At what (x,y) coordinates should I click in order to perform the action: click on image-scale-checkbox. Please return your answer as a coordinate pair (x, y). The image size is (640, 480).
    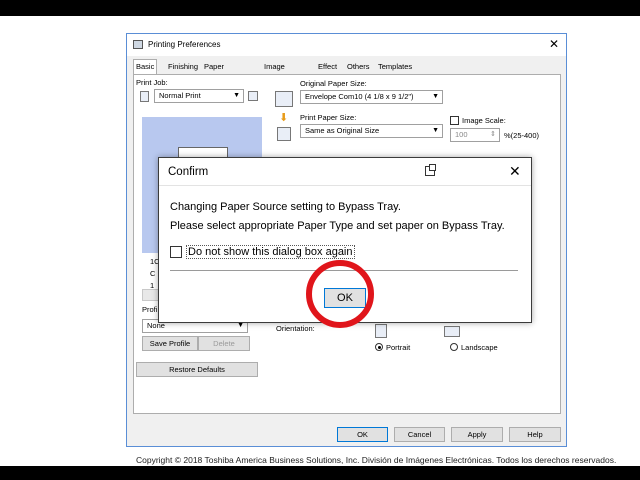
    Looking at the image, I should click on (454, 120).